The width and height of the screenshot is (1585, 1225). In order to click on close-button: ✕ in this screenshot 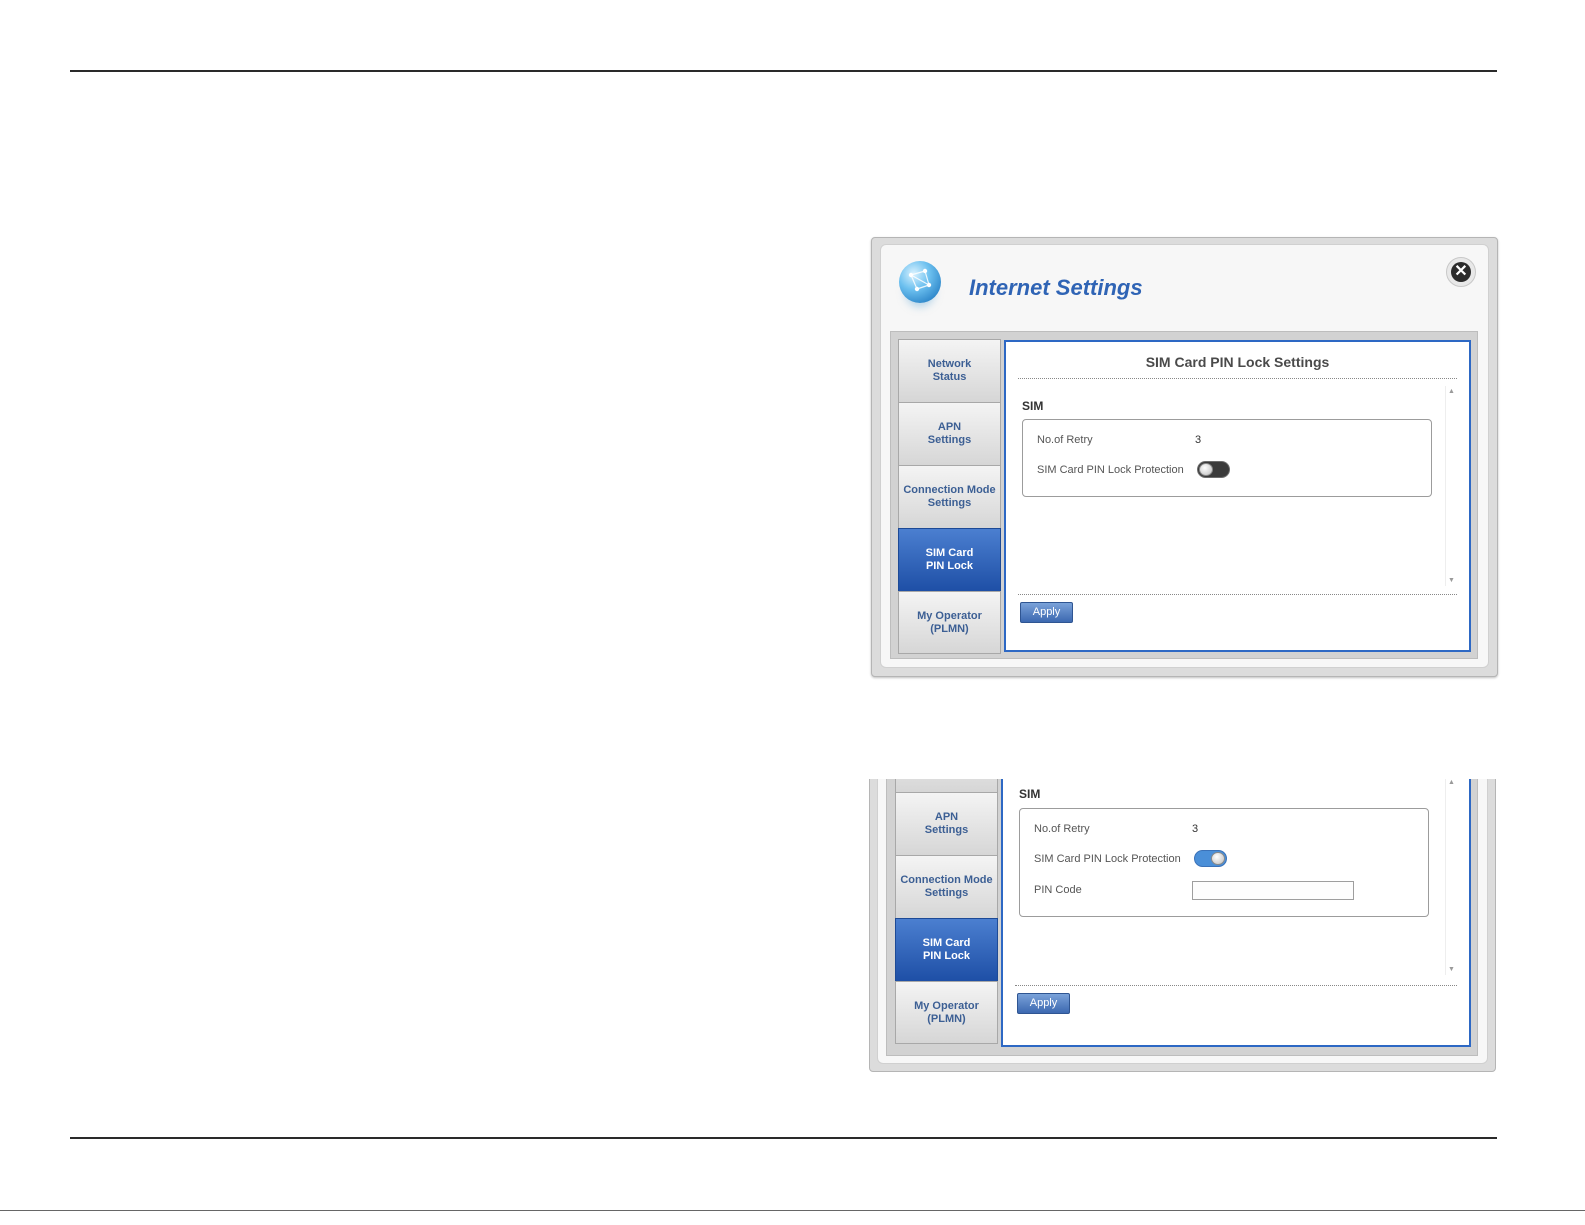, I will do `click(1461, 272)`.